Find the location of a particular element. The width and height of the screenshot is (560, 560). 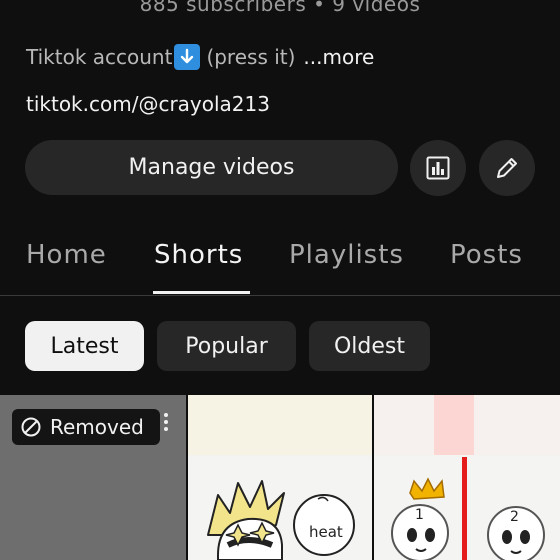

pencil-icon is located at coordinates (507, 168).